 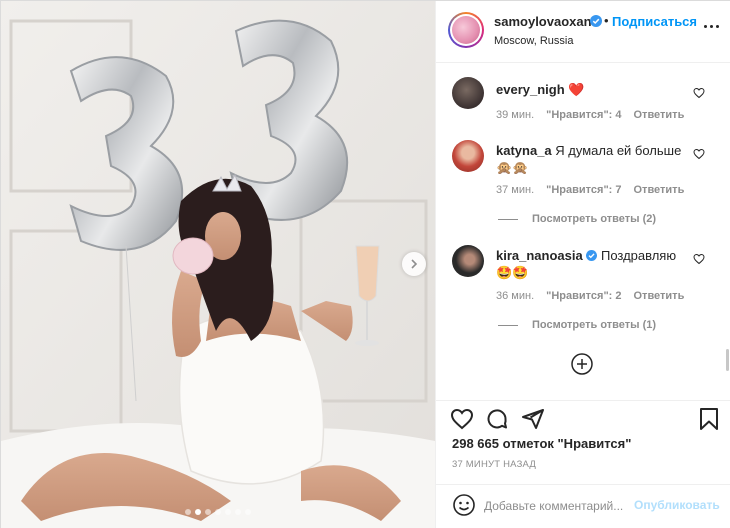 What do you see at coordinates (594, 219) in the screenshot?
I see `view-replies-label: Посмотреть ответы (2)` at bounding box center [594, 219].